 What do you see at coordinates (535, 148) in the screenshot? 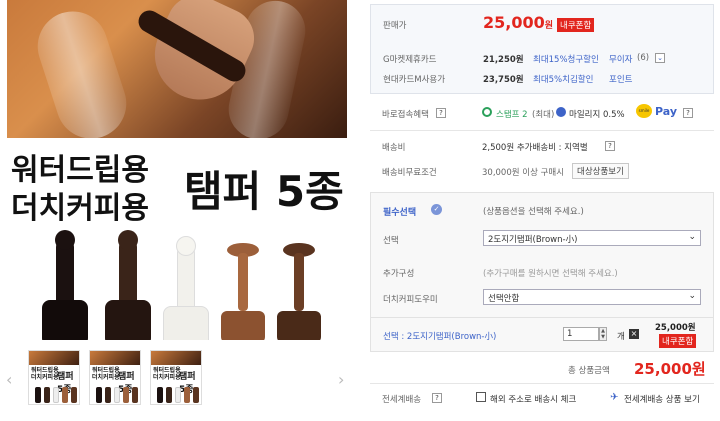
I see `shipping-value: 2,500원 추가배송비 : 지역별` at bounding box center [535, 148].